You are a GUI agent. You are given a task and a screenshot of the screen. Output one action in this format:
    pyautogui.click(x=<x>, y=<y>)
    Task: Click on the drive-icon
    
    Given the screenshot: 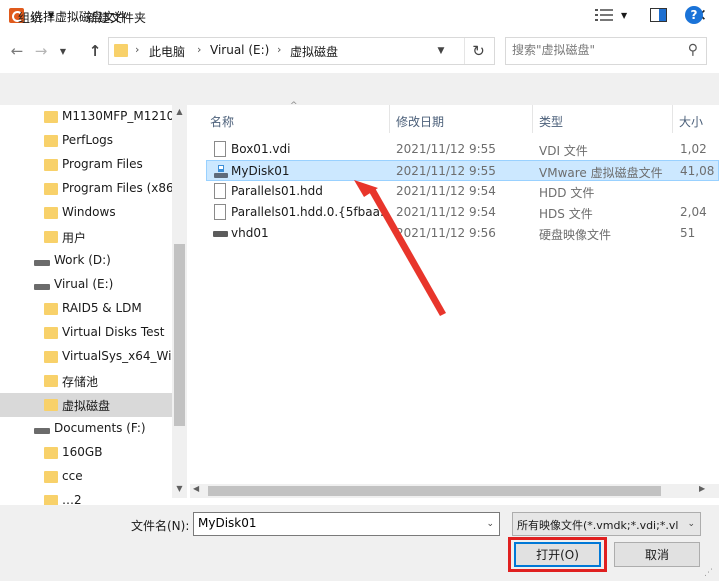 What is the action you would take?
    pyautogui.click(x=42, y=287)
    